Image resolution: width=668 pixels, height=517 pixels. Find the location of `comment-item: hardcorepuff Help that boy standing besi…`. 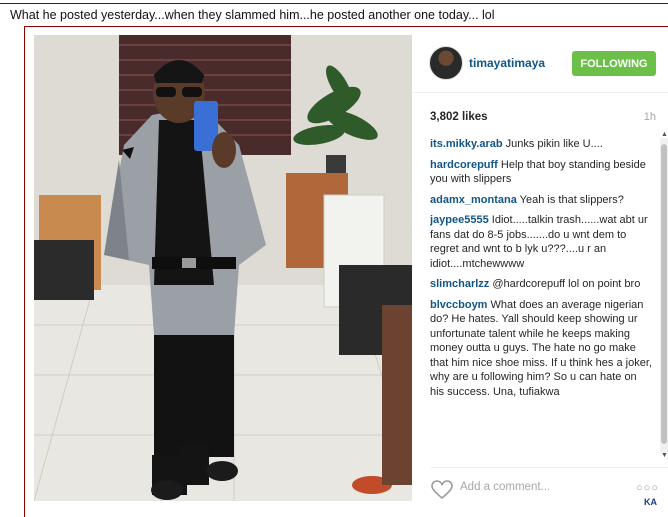

comment-item: hardcorepuff Help that boy standing besi… is located at coordinates (541, 172).